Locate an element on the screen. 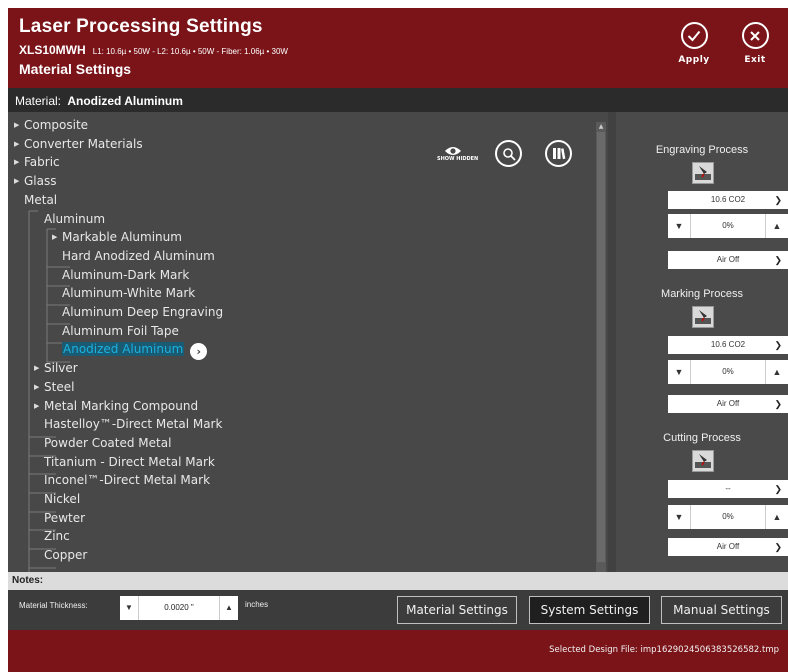  tree-item: Powder Coated Metal is located at coordinates (107, 445).